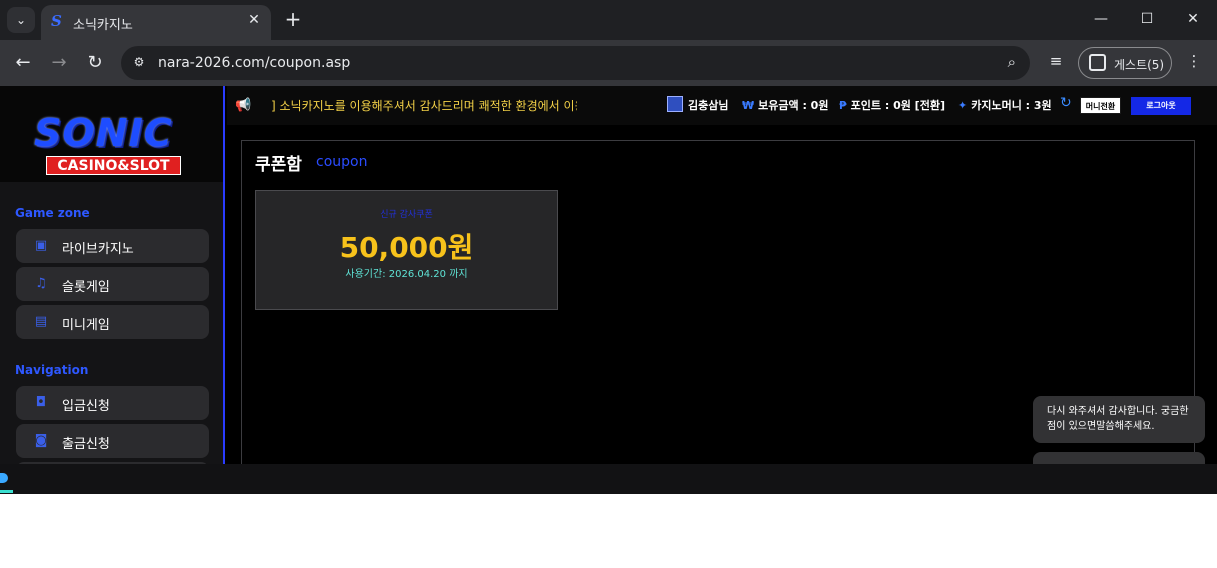  I want to click on chat-widget, so click(1119, 458).